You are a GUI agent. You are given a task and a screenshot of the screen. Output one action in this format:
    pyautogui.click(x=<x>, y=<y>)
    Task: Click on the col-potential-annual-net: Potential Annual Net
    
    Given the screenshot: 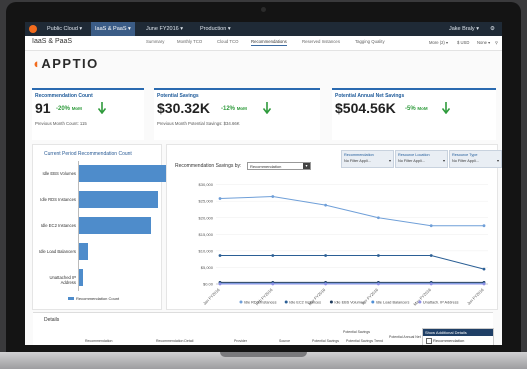 What is the action you would take?
    pyautogui.click(x=405, y=337)
    